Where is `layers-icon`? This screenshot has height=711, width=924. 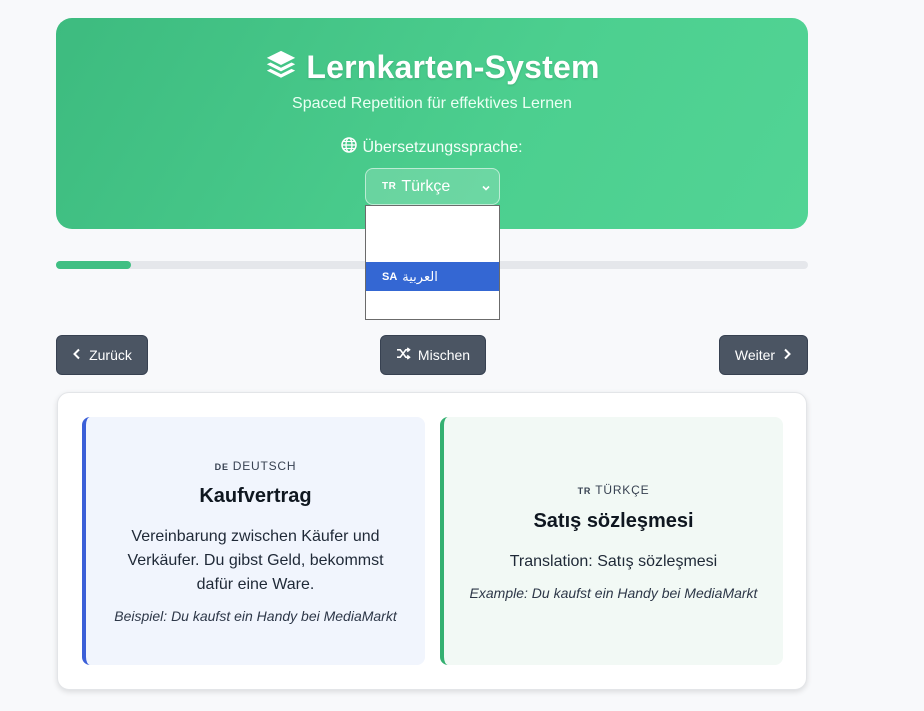 layers-icon is located at coordinates (281, 67).